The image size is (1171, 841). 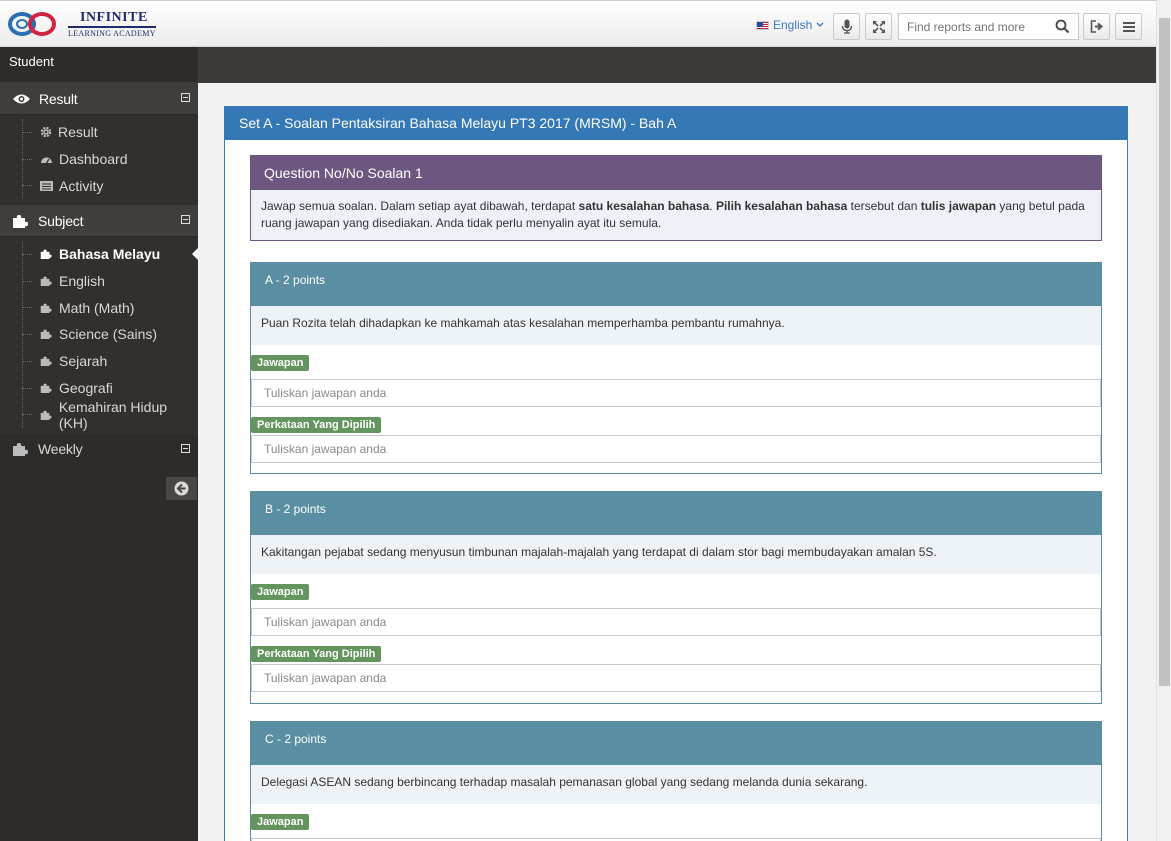 What do you see at coordinates (93, 159) in the screenshot?
I see `sidebar-item-label: Dashboard` at bounding box center [93, 159].